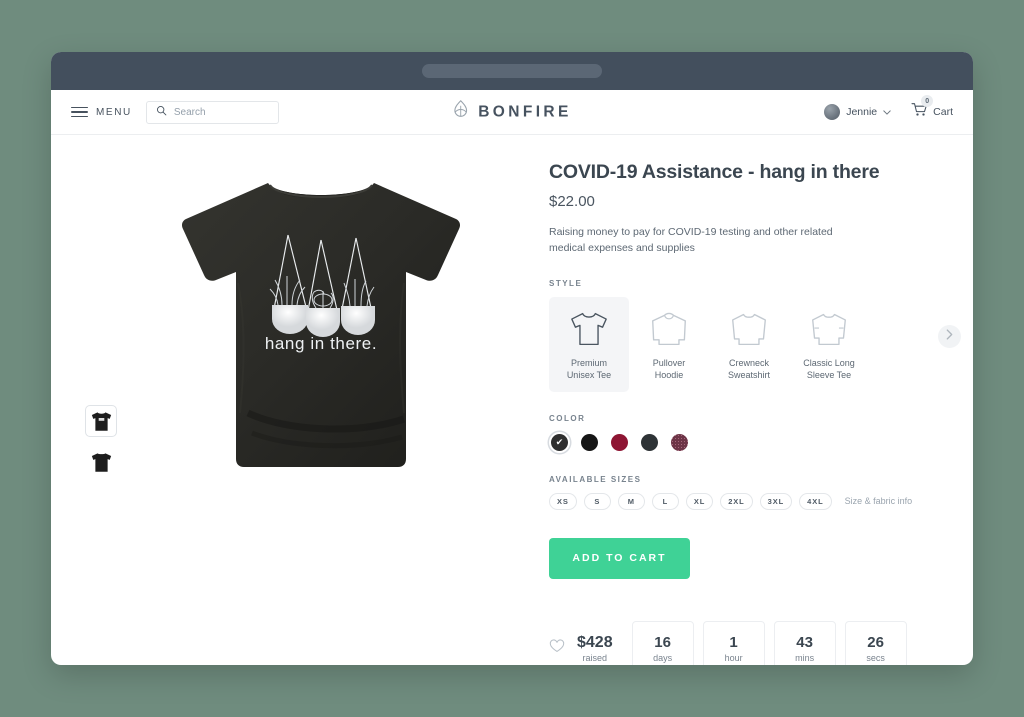  Describe the element at coordinates (749, 369) in the screenshot. I see `style-option-label: Crewneck Sweatshirt` at that location.